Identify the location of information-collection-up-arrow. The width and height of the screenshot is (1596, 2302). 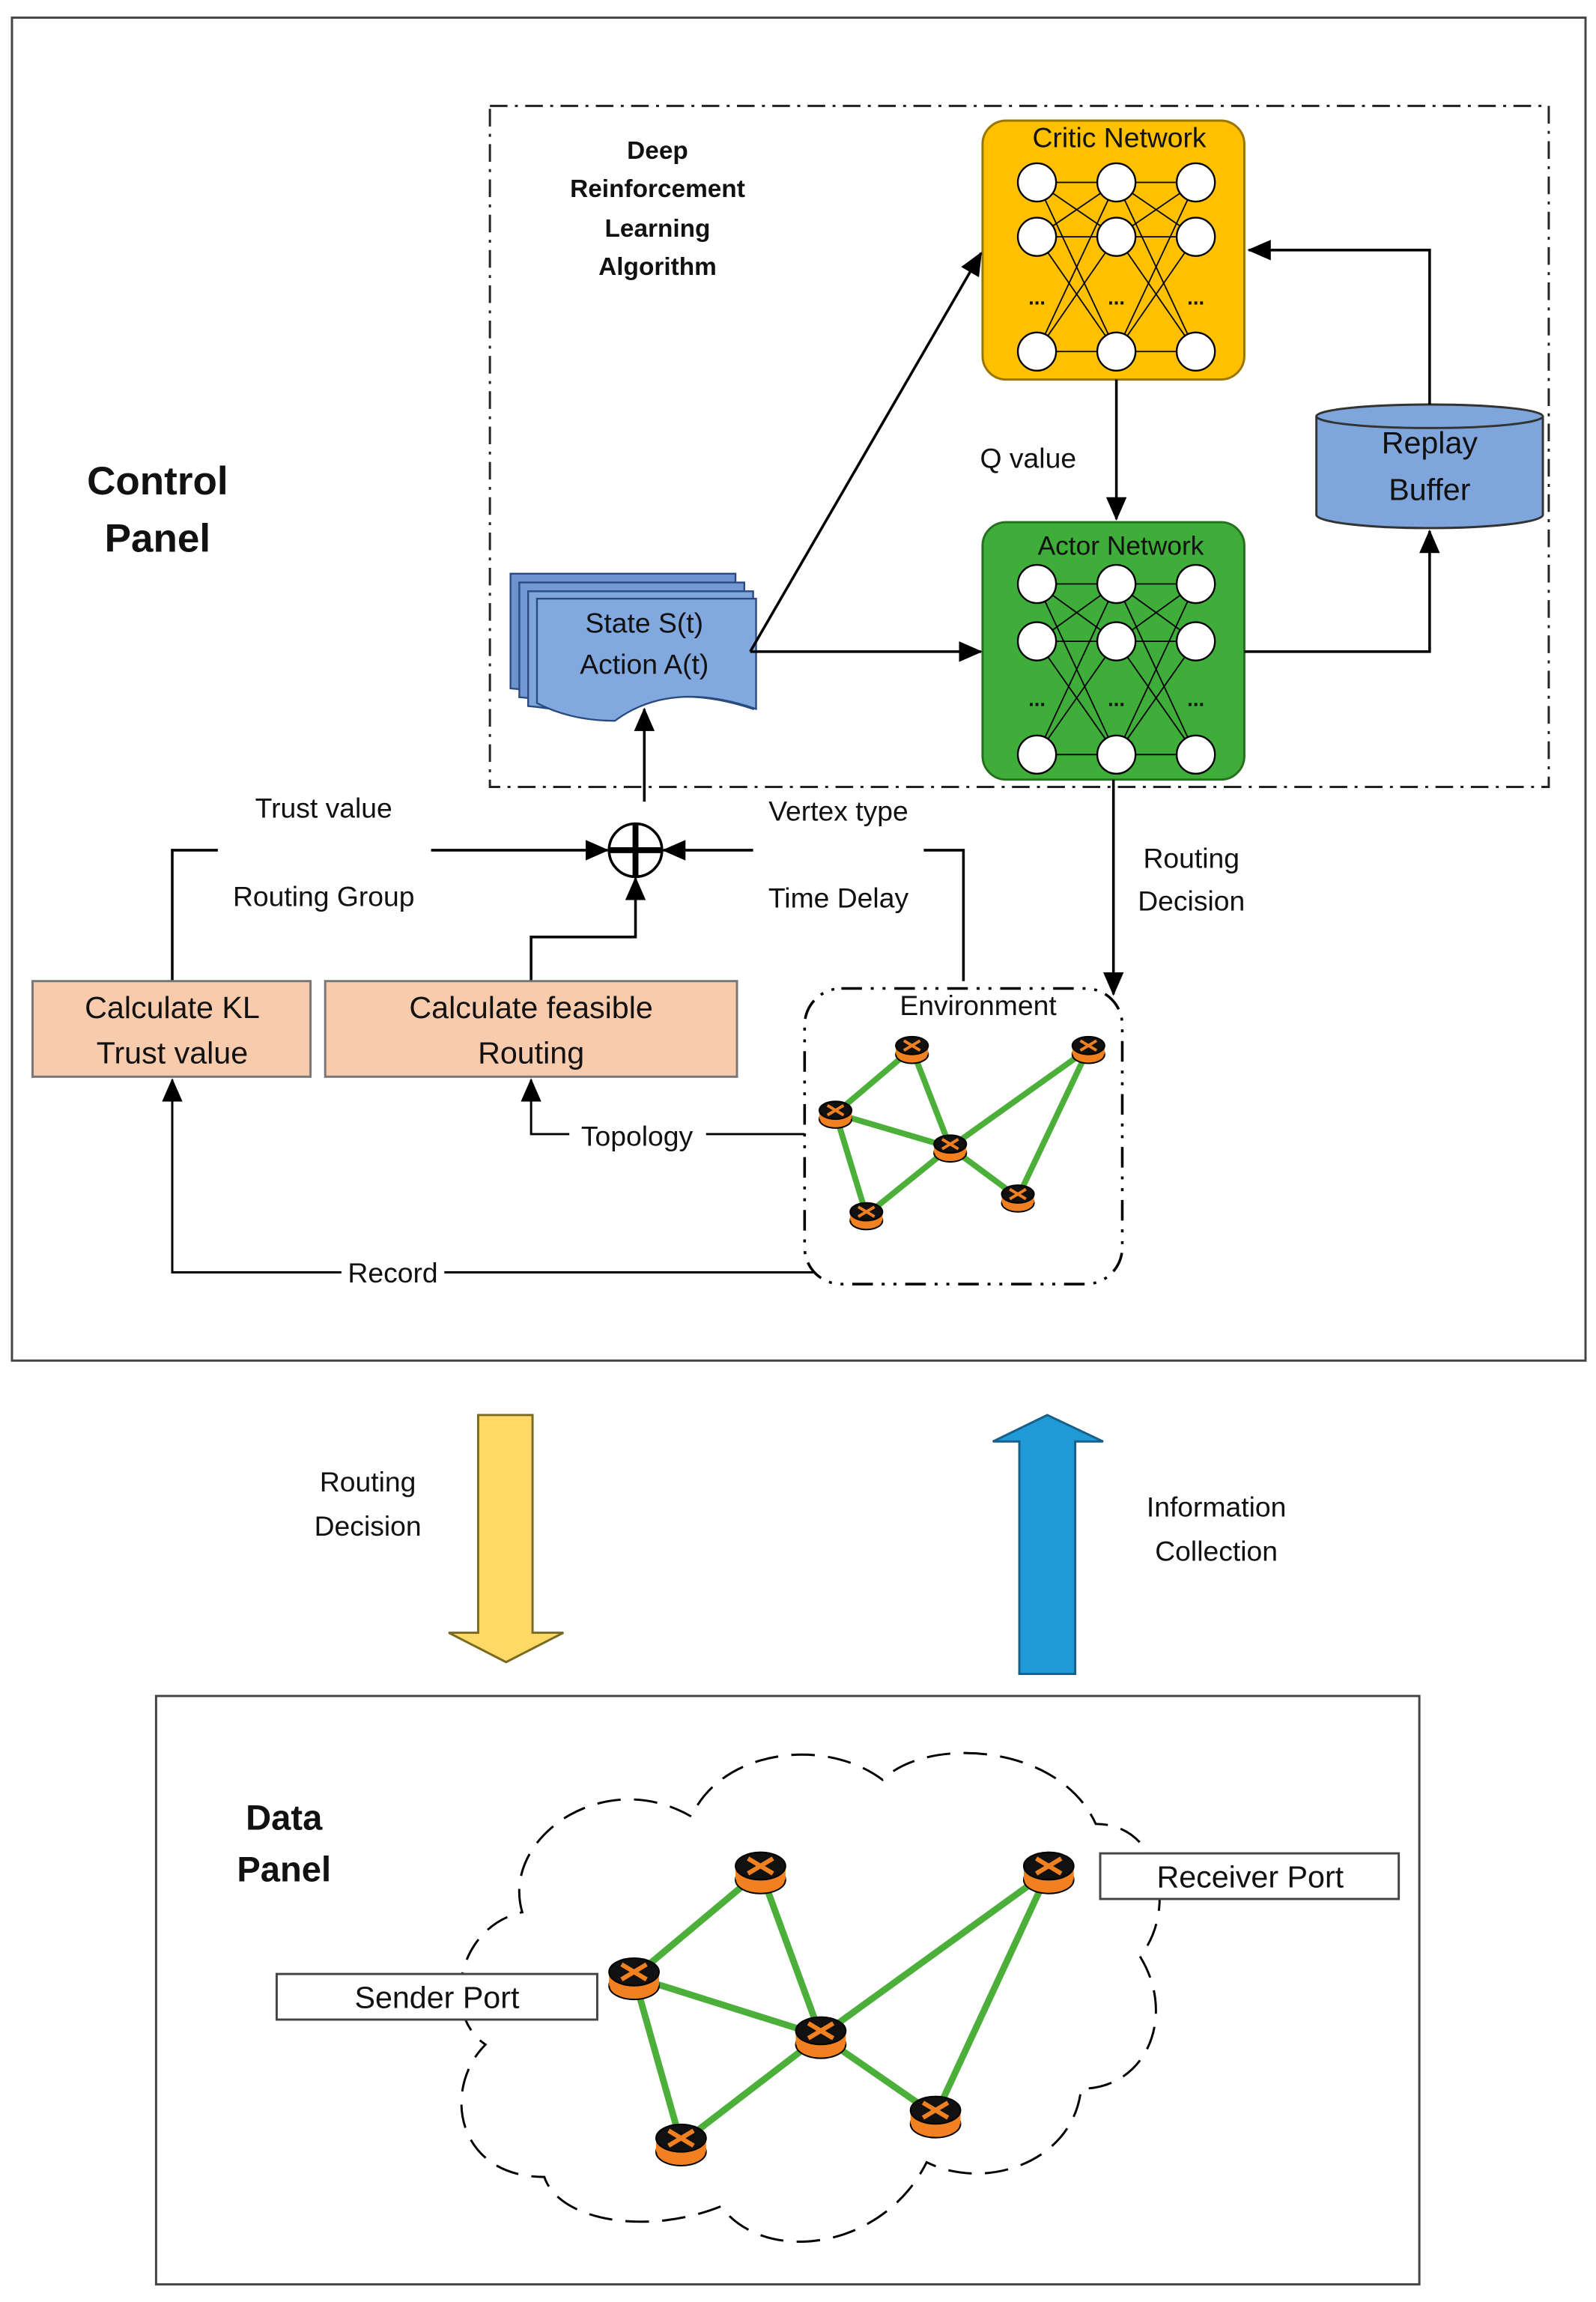
(1048, 1545).